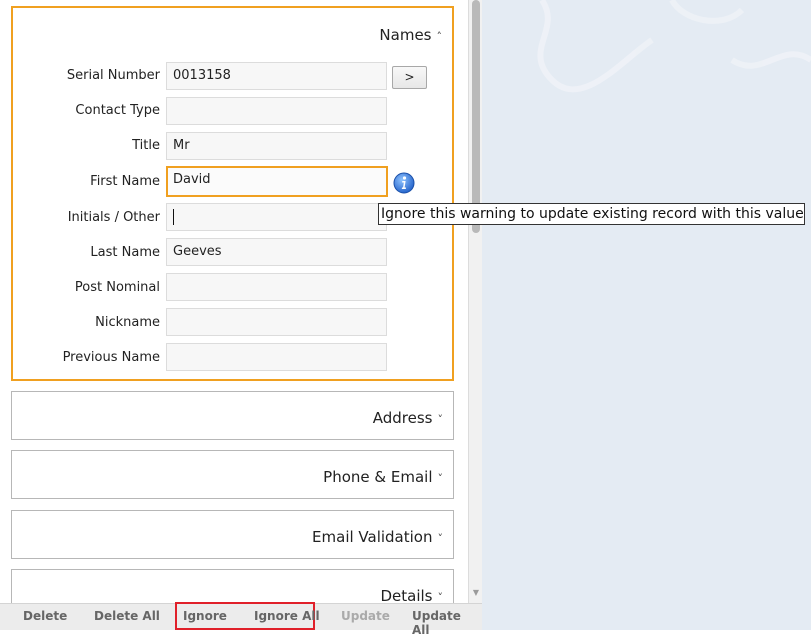 Image resolution: width=811 pixels, height=637 pixels. What do you see at coordinates (232, 474) in the screenshot?
I see `phone-email-section: Phone & Email ˅` at bounding box center [232, 474].